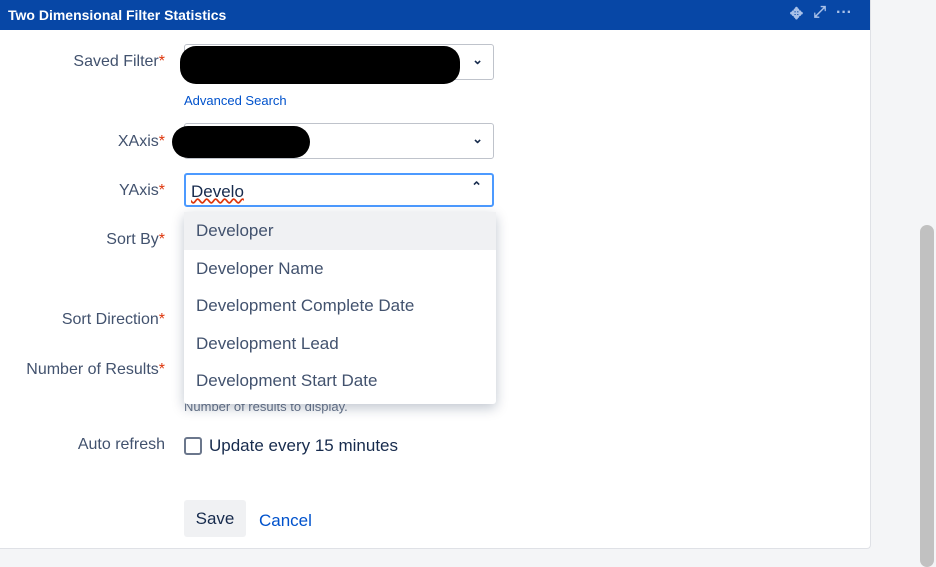 The height and width of the screenshot is (567, 936). What do you see at coordinates (340, 344) in the screenshot?
I see `dropdown-option: Development Lead` at bounding box center [340, 344].